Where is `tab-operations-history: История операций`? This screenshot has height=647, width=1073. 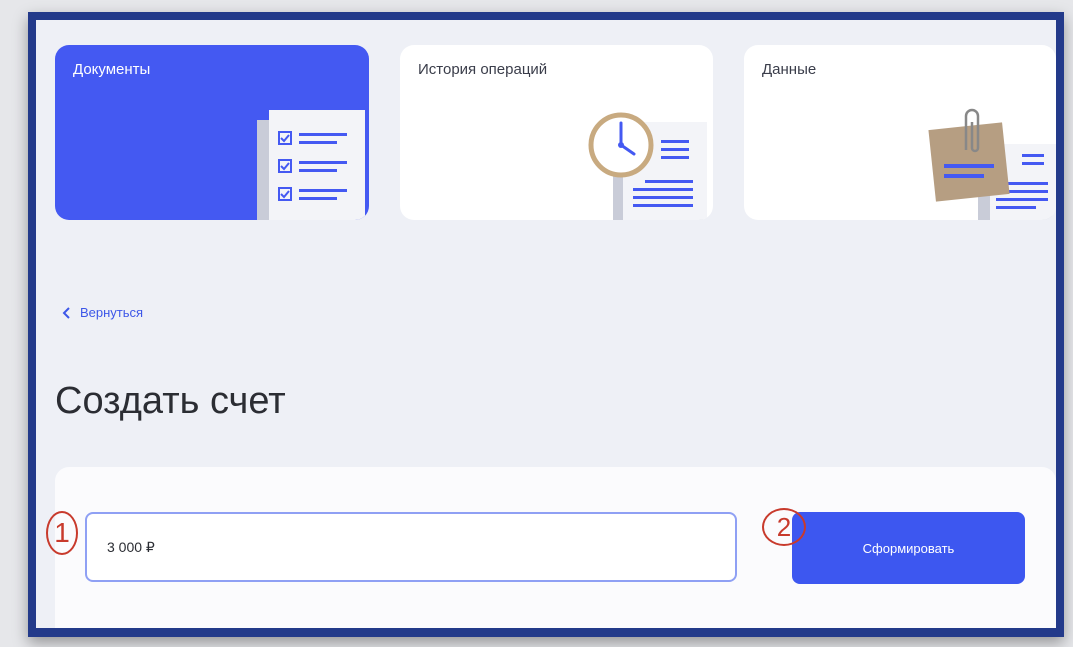
tab-operations-history: История операций is located at coordinates (556, 132).